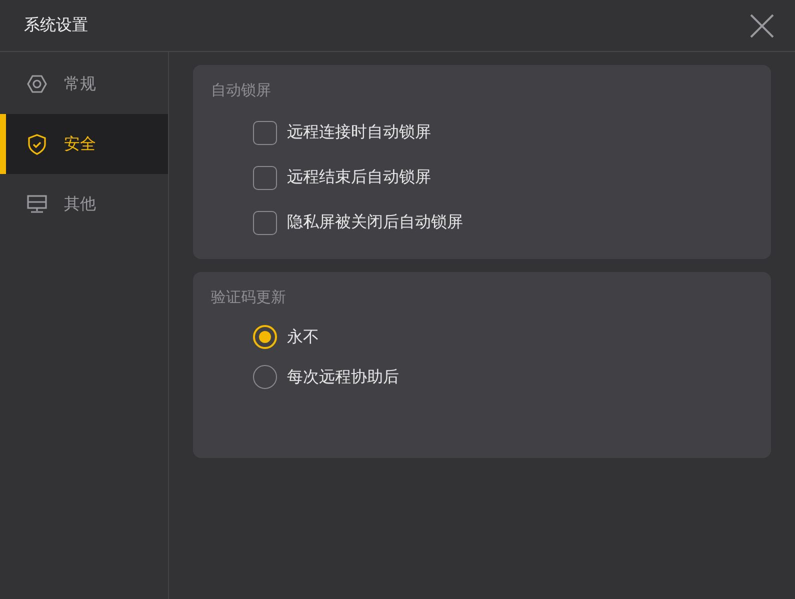 The height and width of the screenshot is (599, 795). Describe the element at coordinates (56, 25) in the screenshot. I see `window-title: 系统设置` at that location.